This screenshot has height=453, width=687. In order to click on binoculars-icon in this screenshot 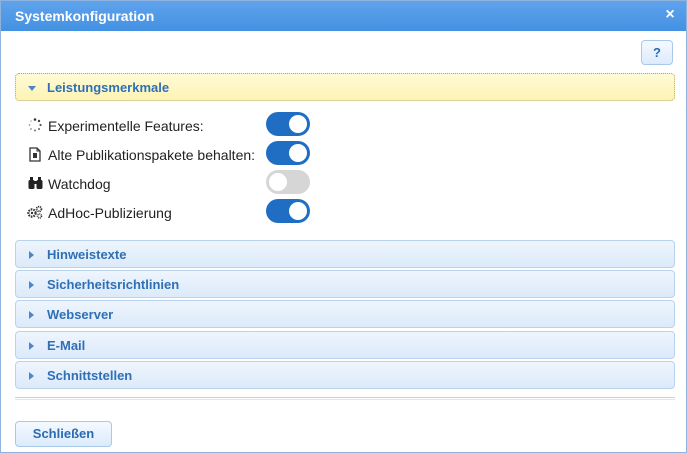, I will do `click(35, 184)`.